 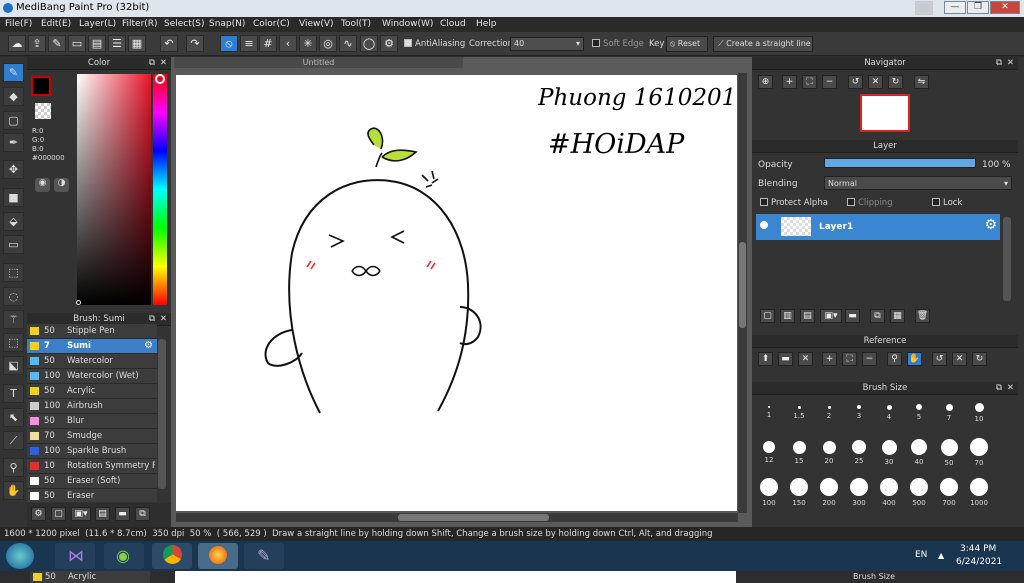 What do you see at coordinates (137, 43) in the screenshot?
I see `grid-icon: ▦` at bounding box center [137, 43].